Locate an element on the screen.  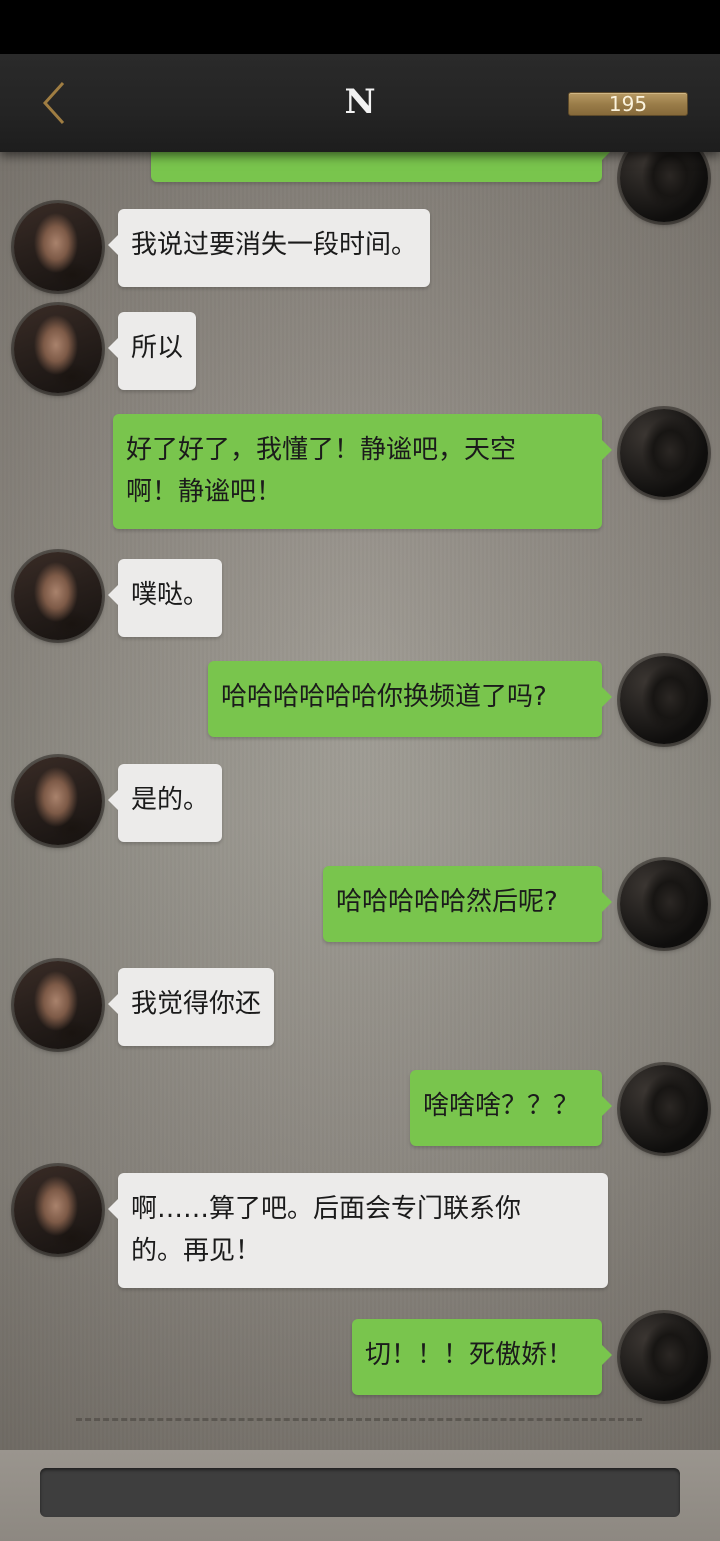
message-bubble-npc: 噗哒。 is located at coordinates (165, 598).